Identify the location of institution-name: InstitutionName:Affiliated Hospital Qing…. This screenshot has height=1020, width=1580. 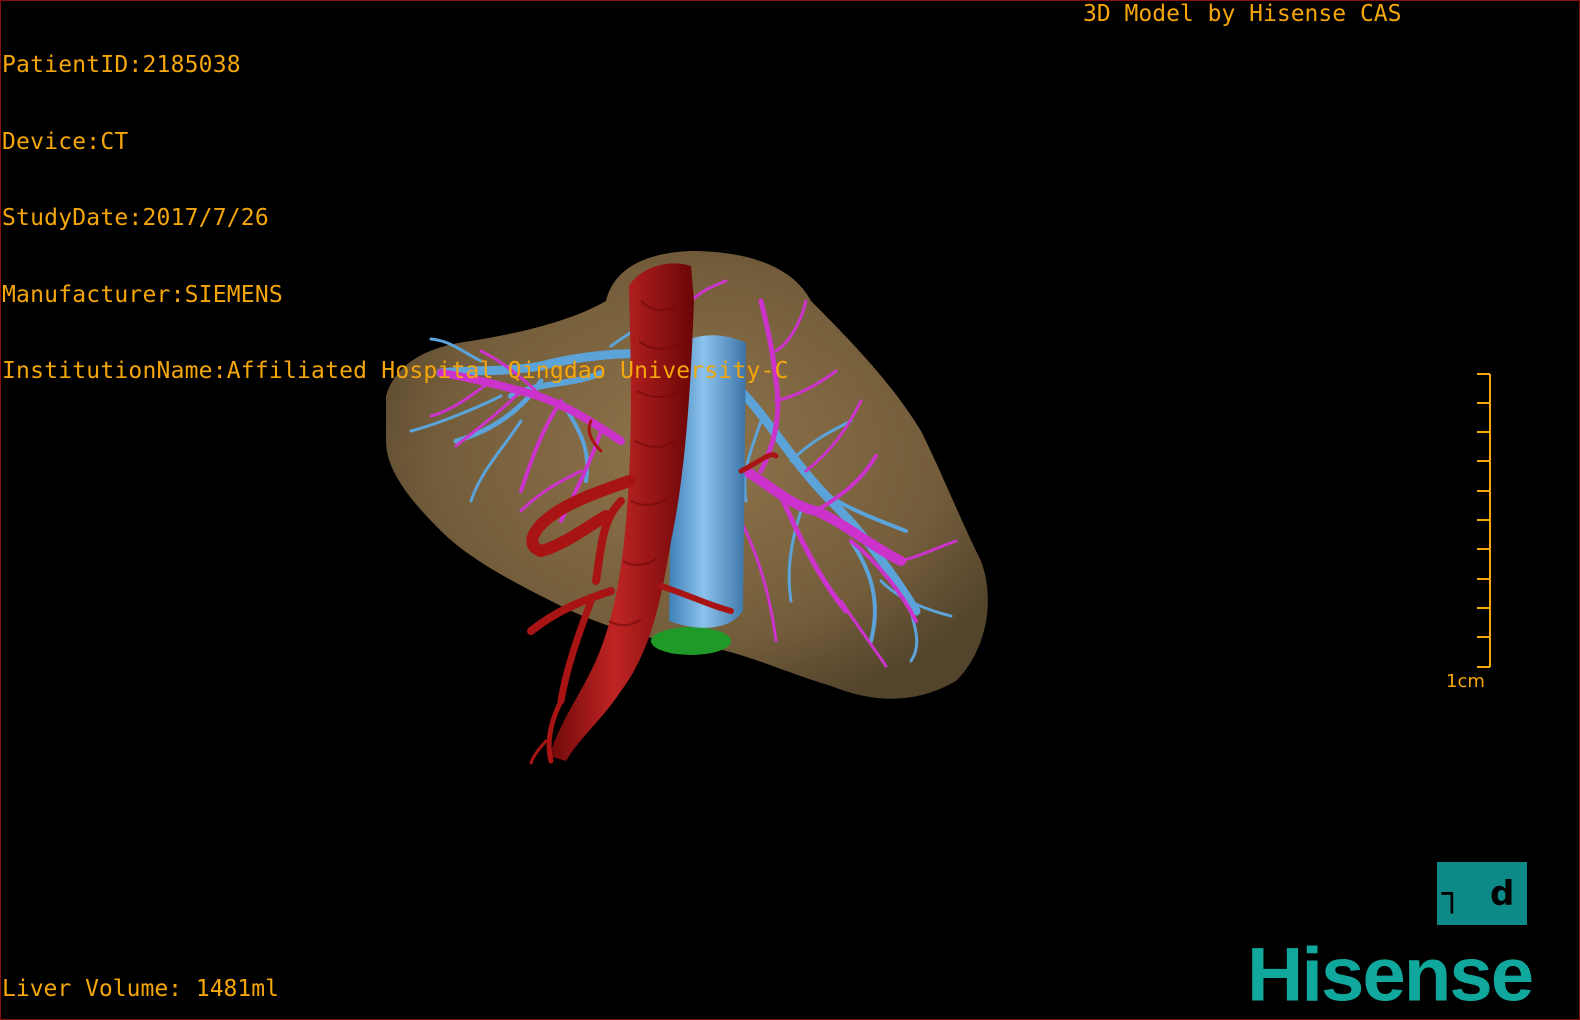
(395, 371).